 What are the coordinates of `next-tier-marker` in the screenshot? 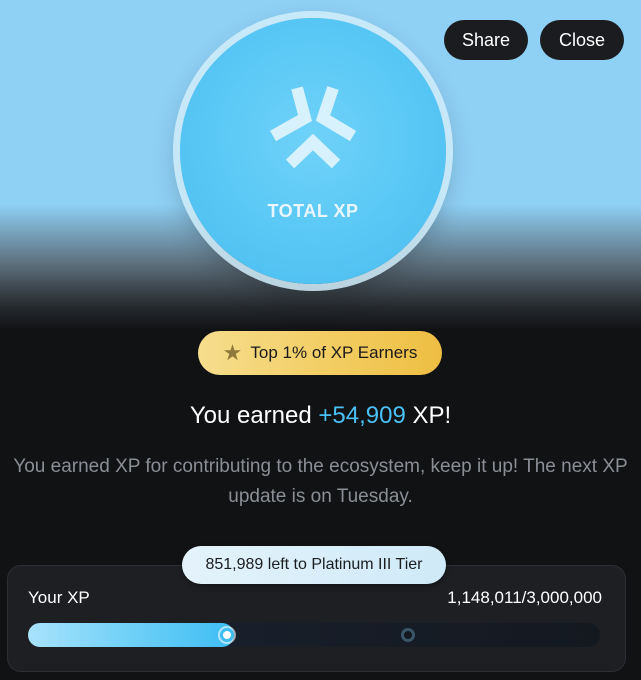 It's located at (408, 635).